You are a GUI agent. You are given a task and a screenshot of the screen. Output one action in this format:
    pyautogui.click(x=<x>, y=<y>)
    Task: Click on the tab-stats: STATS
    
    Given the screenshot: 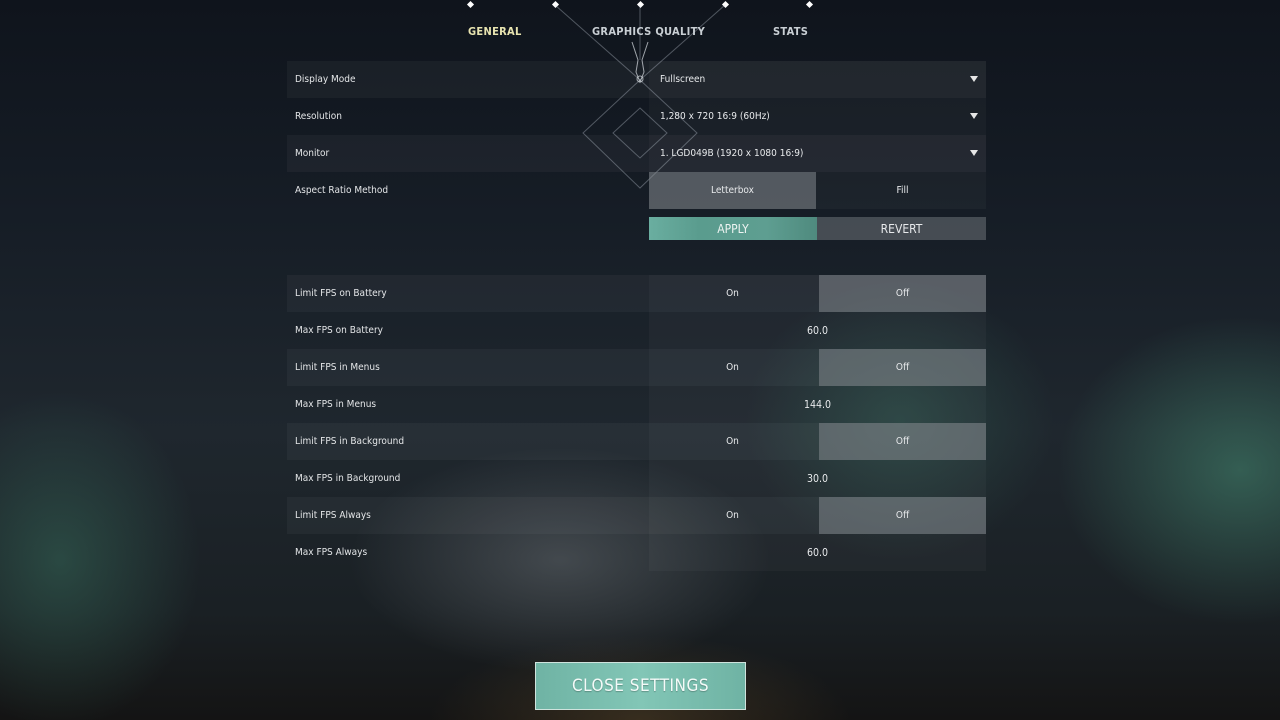 What is the action you would take?
    pyautogui.click(x=790, y=31)
    